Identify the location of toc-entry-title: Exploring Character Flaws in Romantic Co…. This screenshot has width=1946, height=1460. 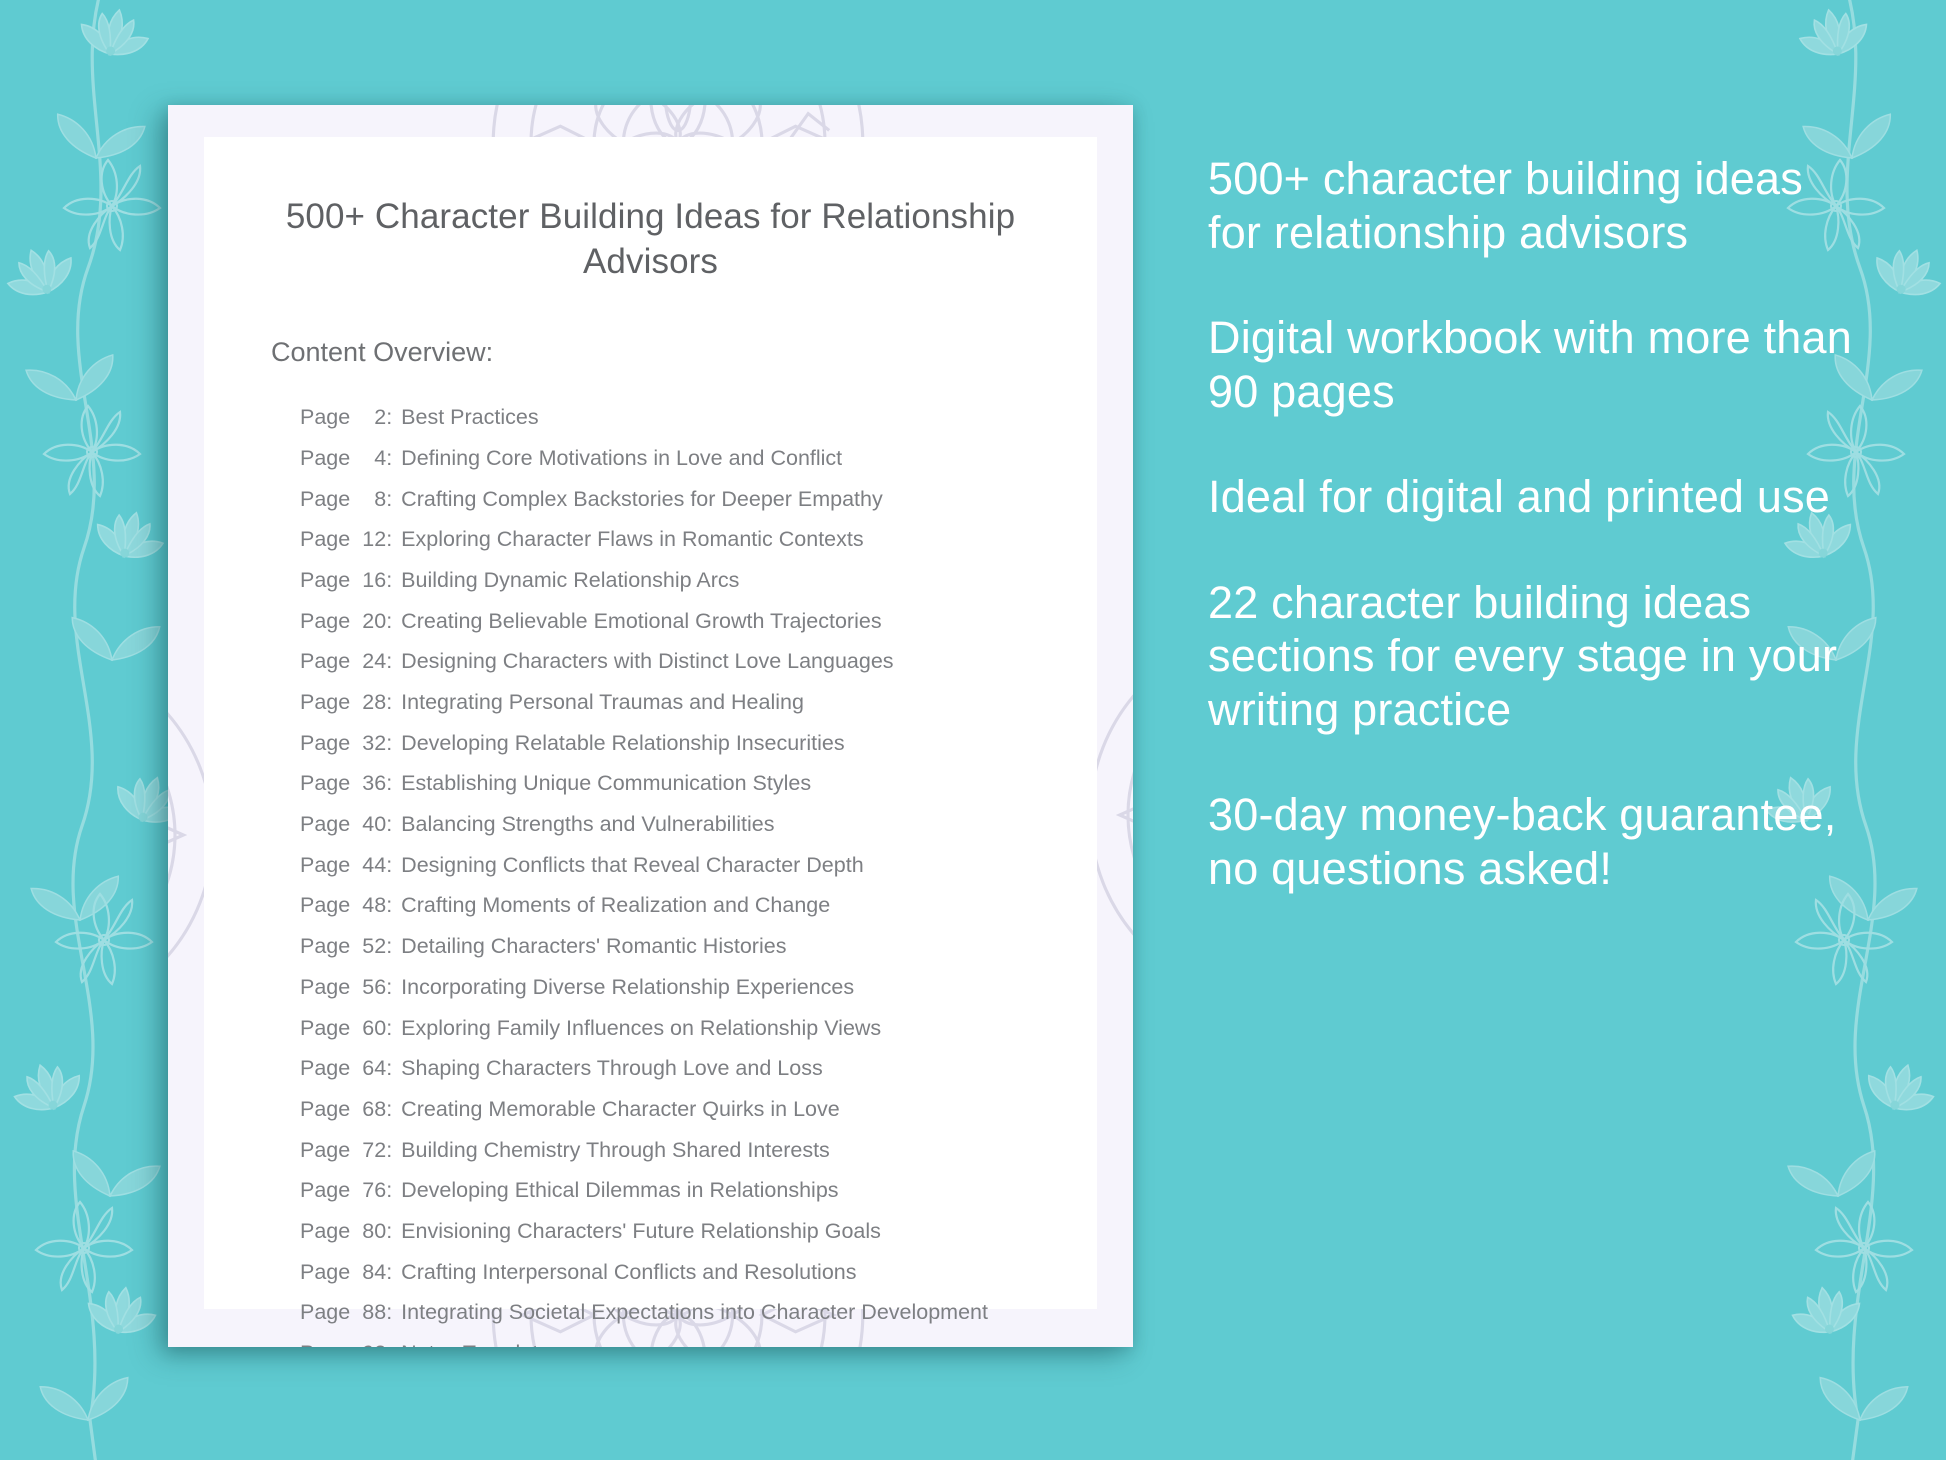
(632, 539).